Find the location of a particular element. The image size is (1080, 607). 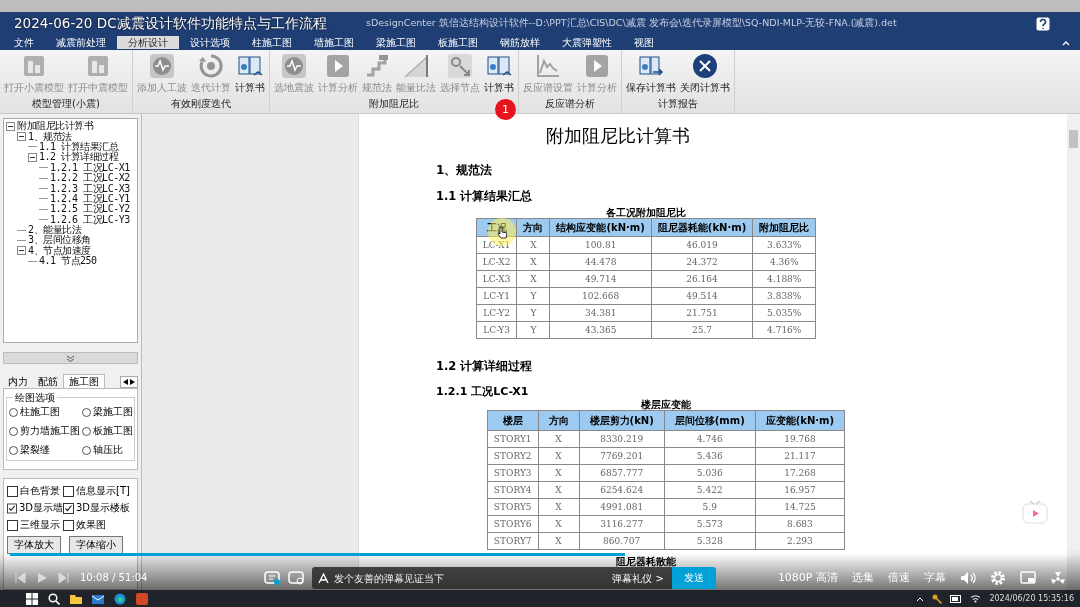

table-cell: 2.293 is located at coordinates (800, 541).